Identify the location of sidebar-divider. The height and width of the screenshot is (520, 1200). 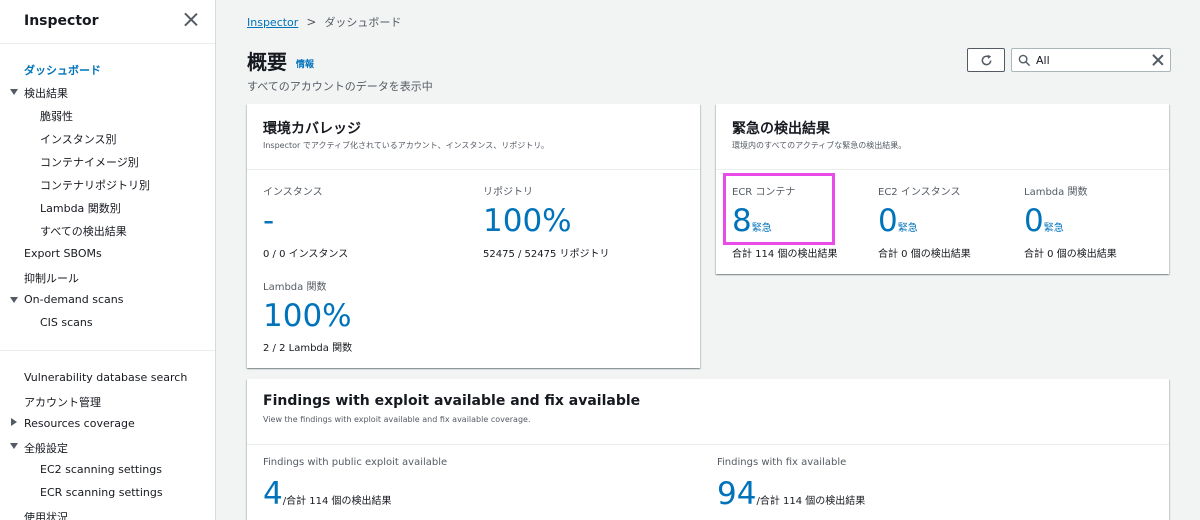
(107, 350).